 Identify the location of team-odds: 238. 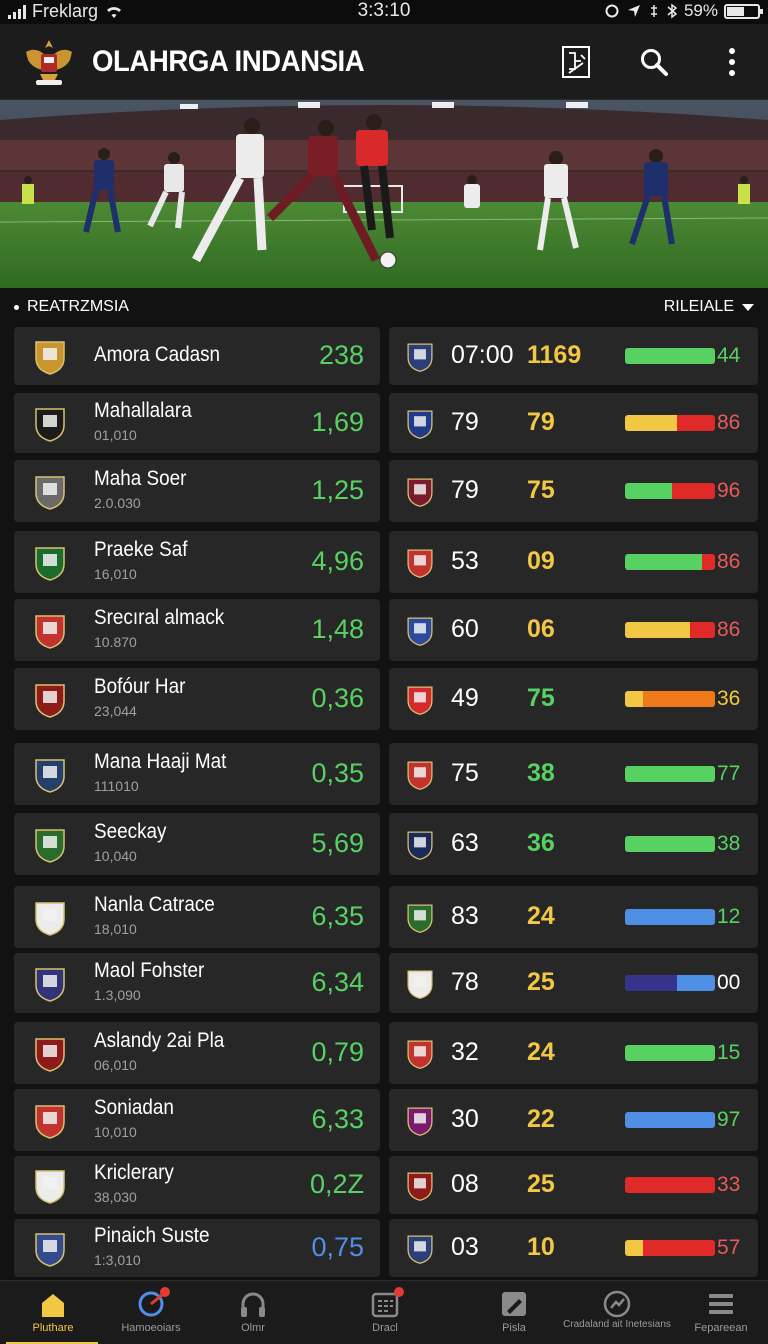
(341, 355).